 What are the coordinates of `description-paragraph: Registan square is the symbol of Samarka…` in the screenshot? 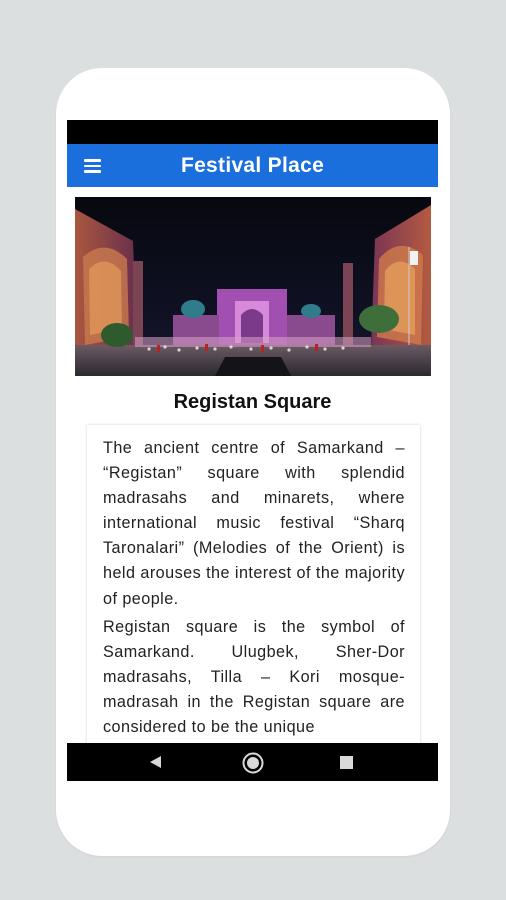 It's located at (254, 677).